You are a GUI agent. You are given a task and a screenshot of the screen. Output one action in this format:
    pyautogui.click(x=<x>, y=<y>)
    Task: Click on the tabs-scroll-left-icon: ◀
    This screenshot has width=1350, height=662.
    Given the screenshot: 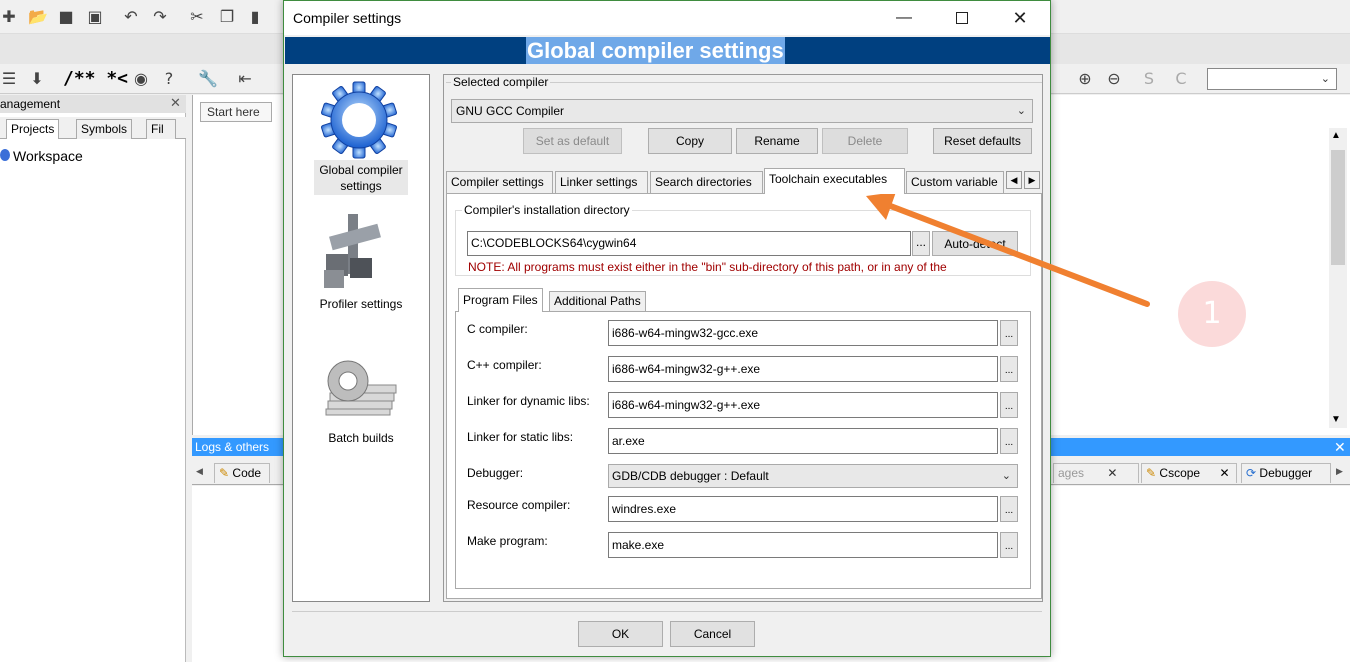 What is the action you would take?
    pyautogui.click(x=199, y=471)
    